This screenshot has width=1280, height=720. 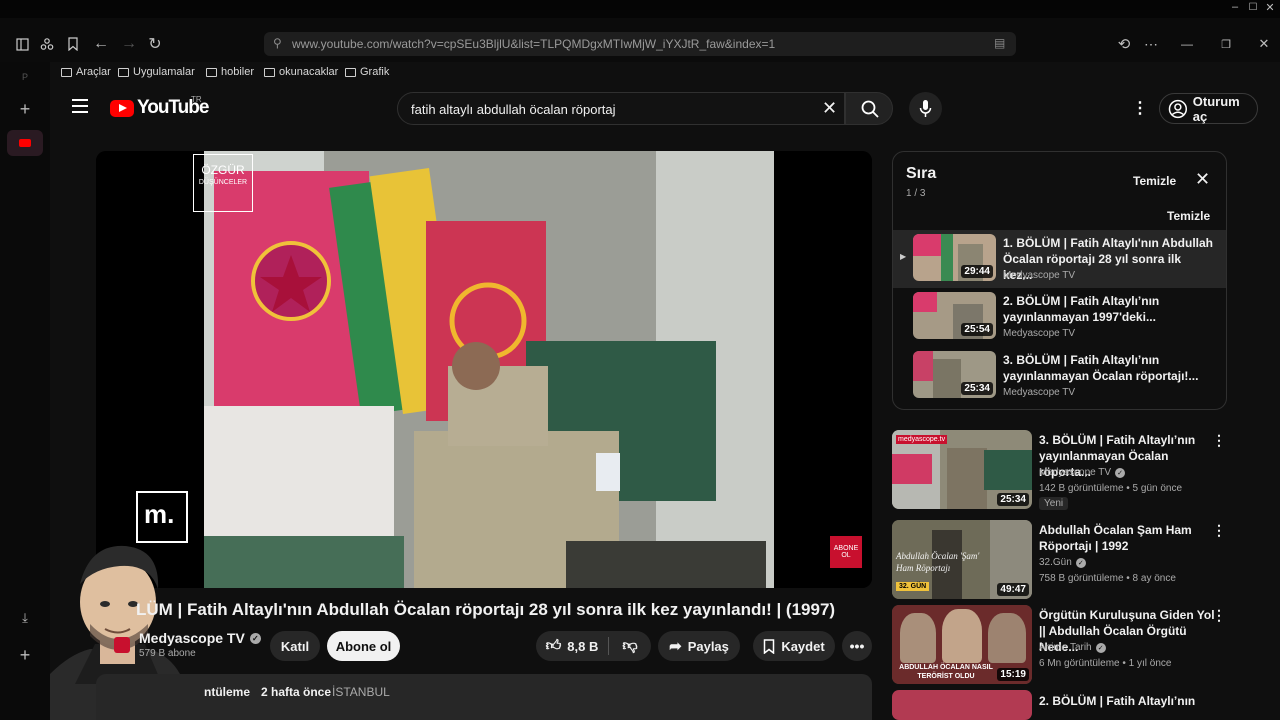 I want to click on duration-label: 15:19, so click(x=1013, y=674).